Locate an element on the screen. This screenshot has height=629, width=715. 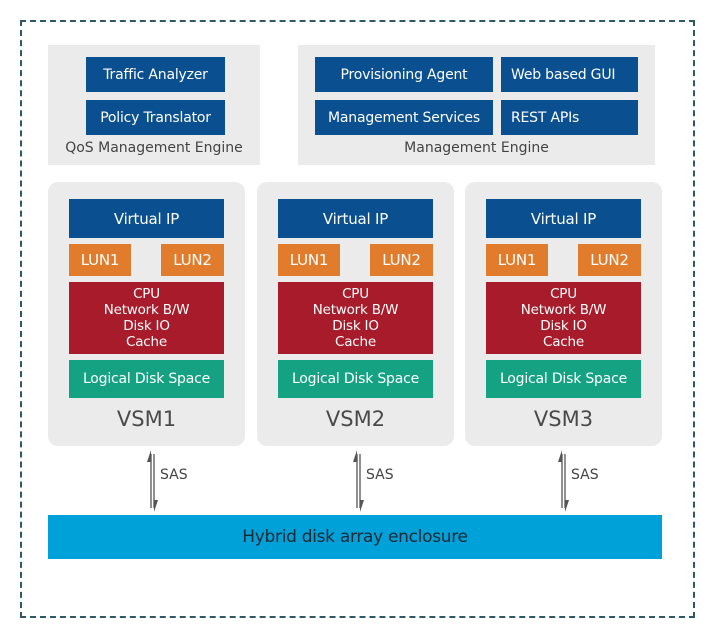
web-gui-box: Web based GUI is located at coordinates (569, 74).